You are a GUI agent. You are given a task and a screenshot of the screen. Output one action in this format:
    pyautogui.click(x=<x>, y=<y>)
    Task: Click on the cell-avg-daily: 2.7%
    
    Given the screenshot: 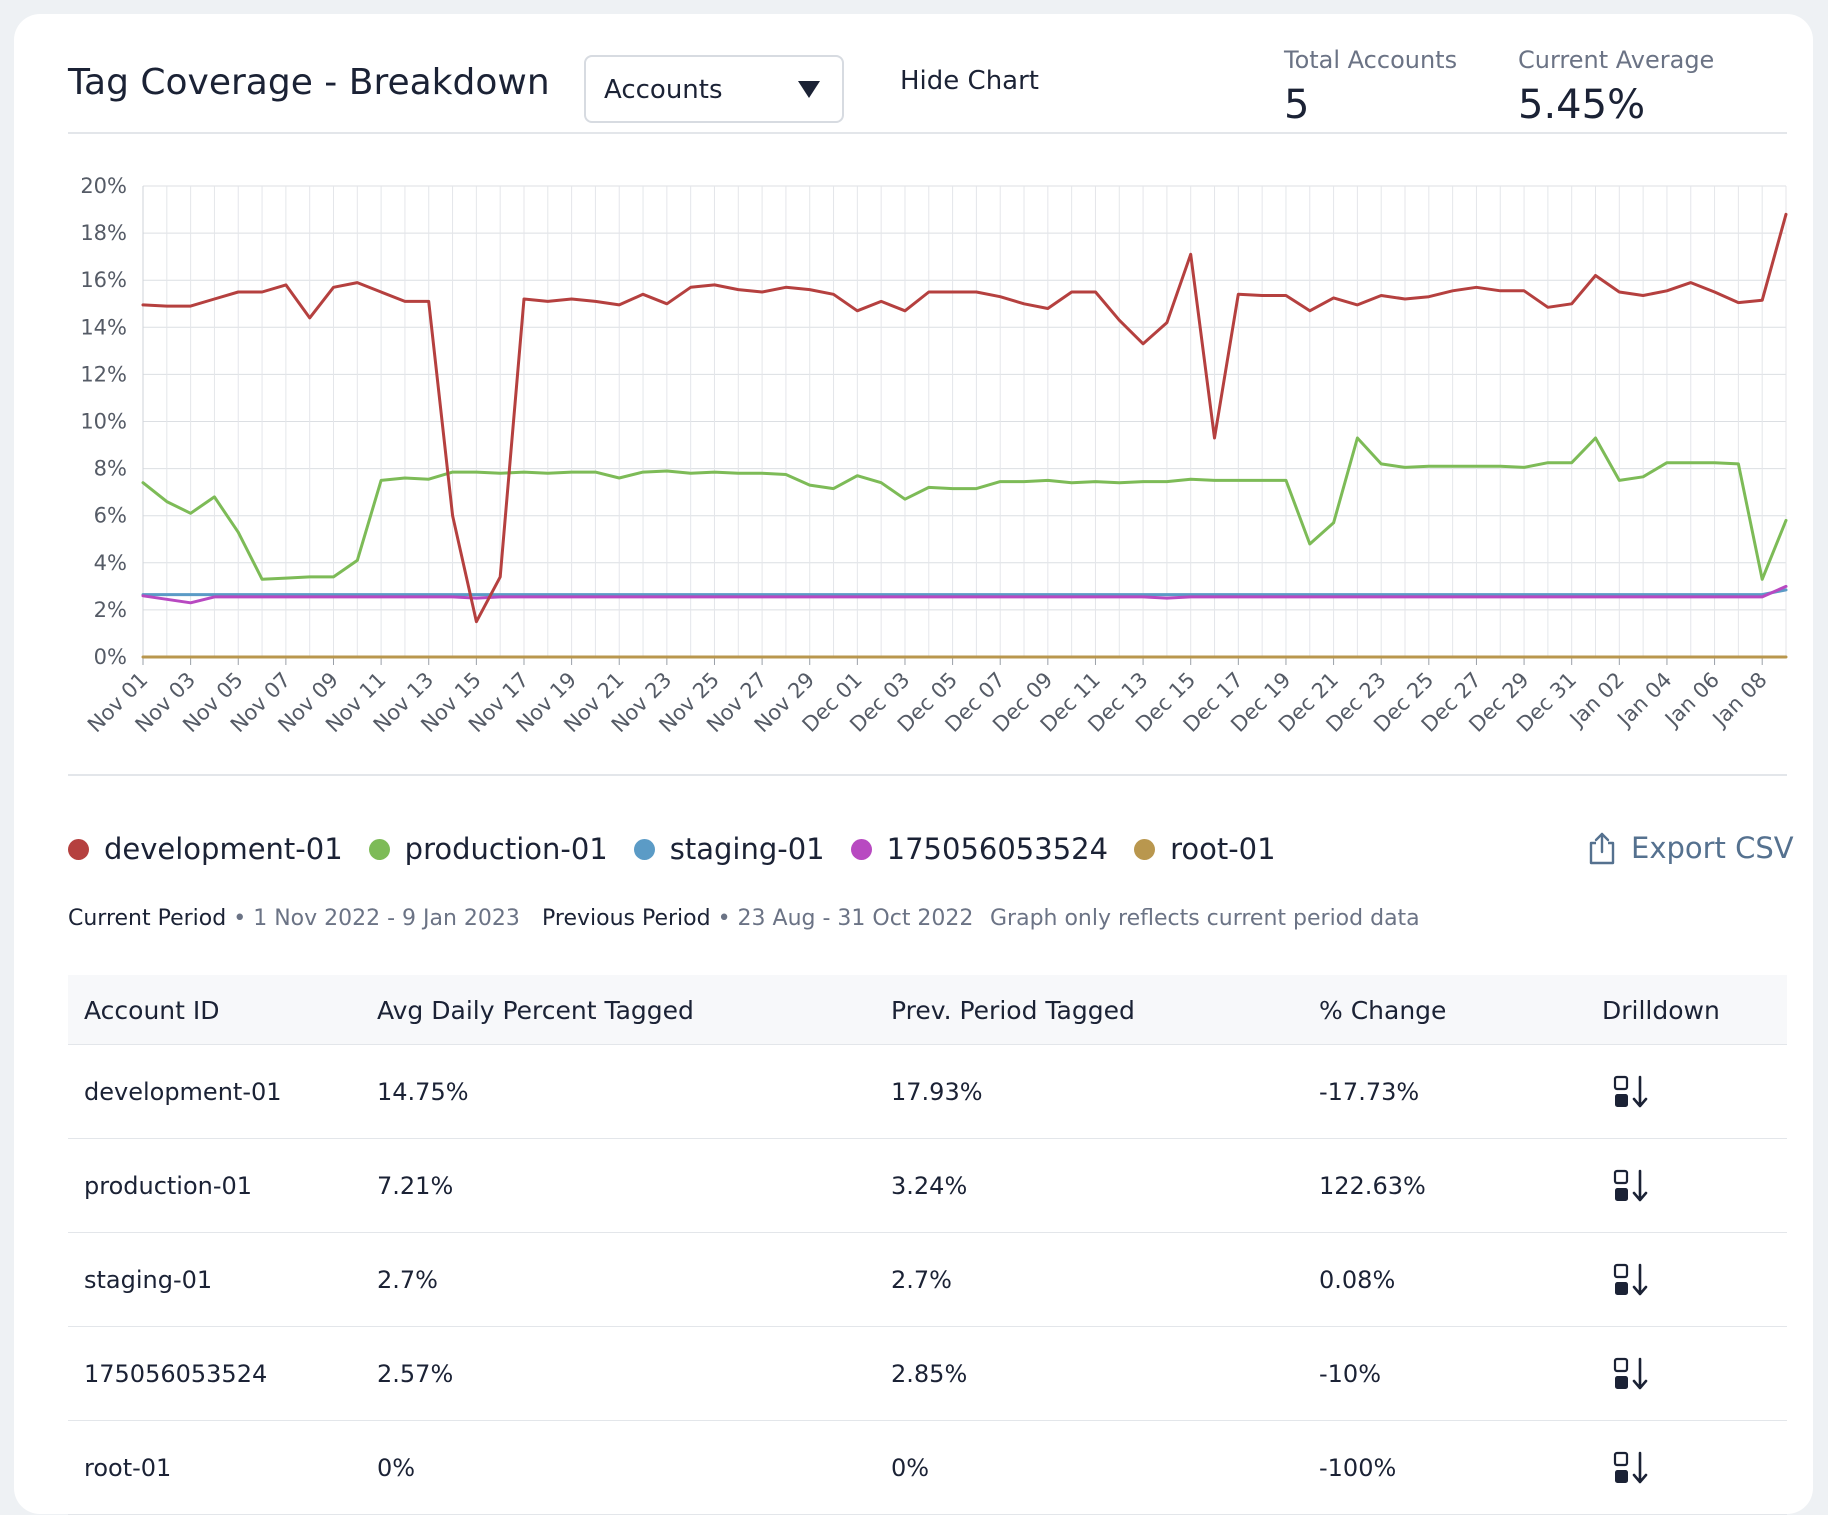 What is the action you would take?
    pyautogui.click(x=407, y=1280)
    